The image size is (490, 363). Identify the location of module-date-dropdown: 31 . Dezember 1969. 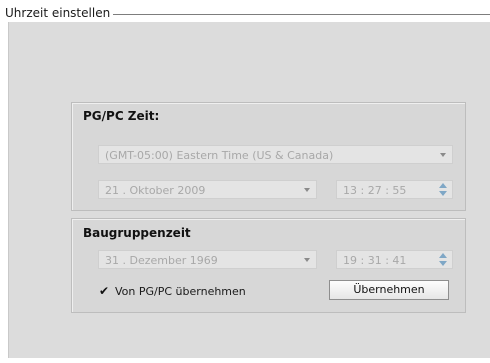
(207, 259).